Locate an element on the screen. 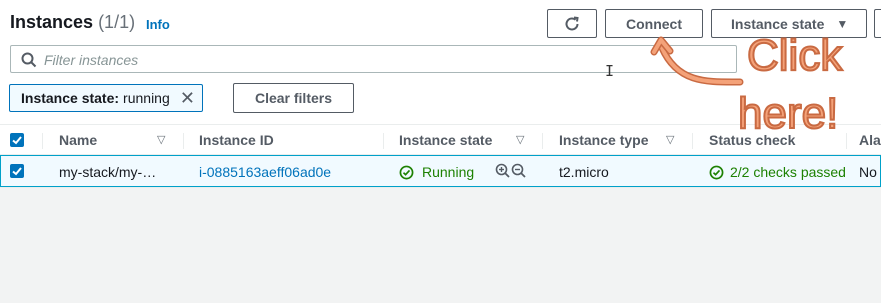 Image resolution: width=881 pixels, height=303 pixels. page-title: Instances (1/1) is located at coordinates (72, 22).